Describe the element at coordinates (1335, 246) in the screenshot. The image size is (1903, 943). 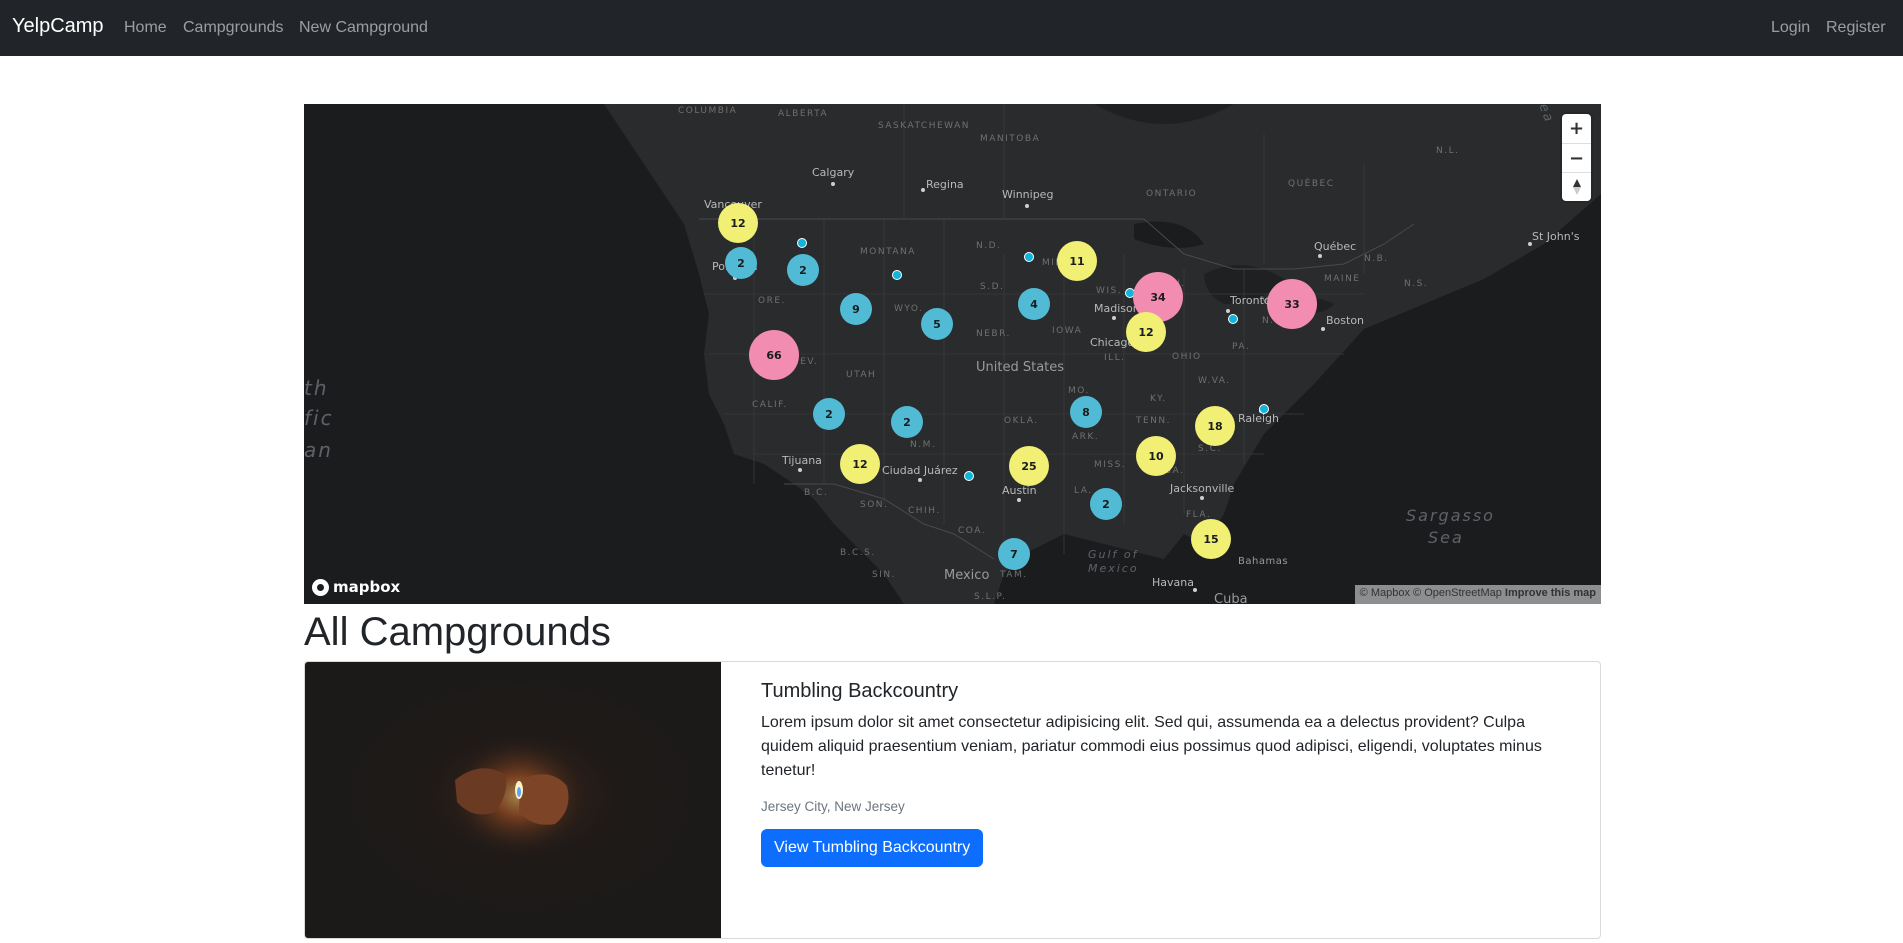
I see `city-quebec: Québec` at that location.